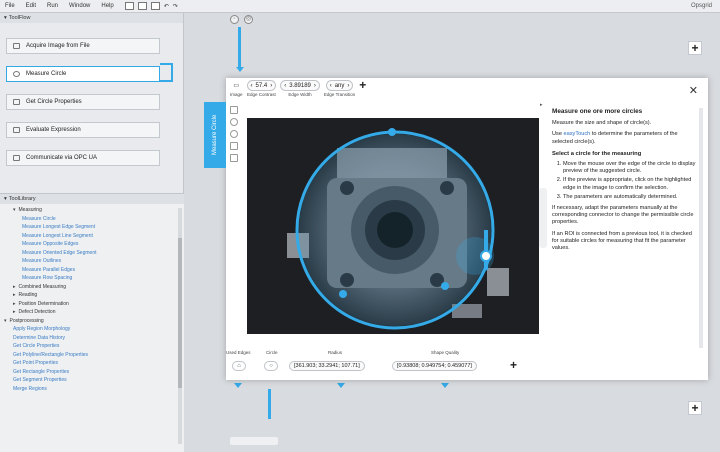 The image size is (720, 452). I want to click on new-file-icon, so click(129, 6).